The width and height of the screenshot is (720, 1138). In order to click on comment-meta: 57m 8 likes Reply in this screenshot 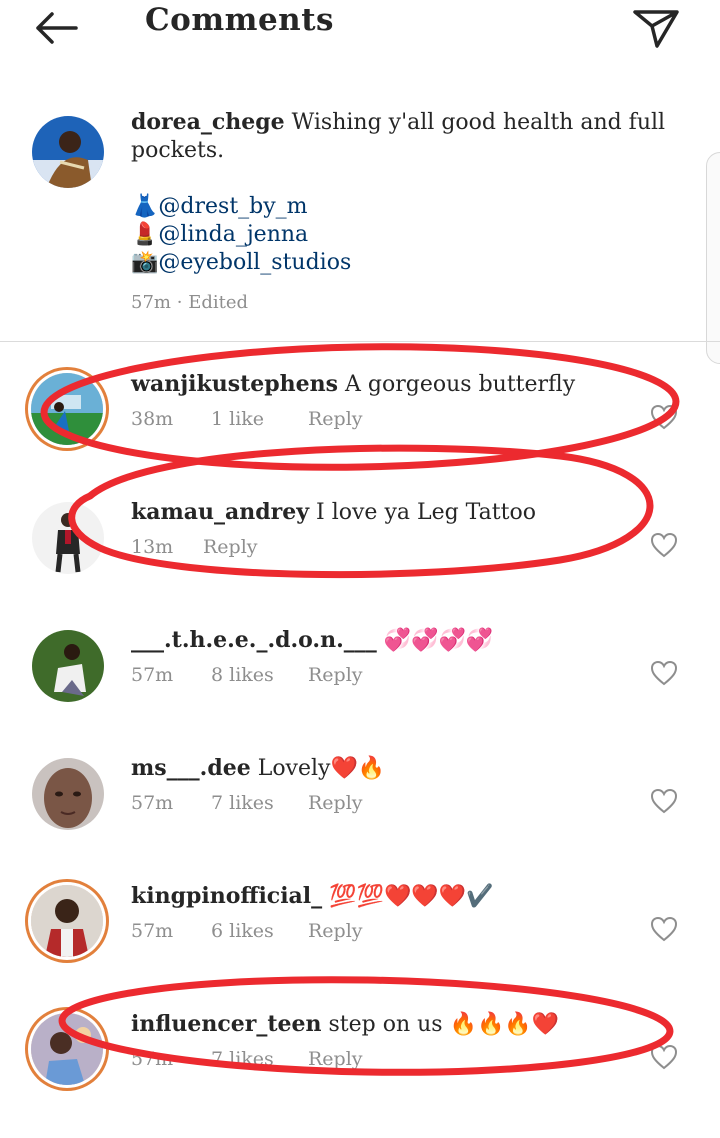, I will do `click(247, 675)`.